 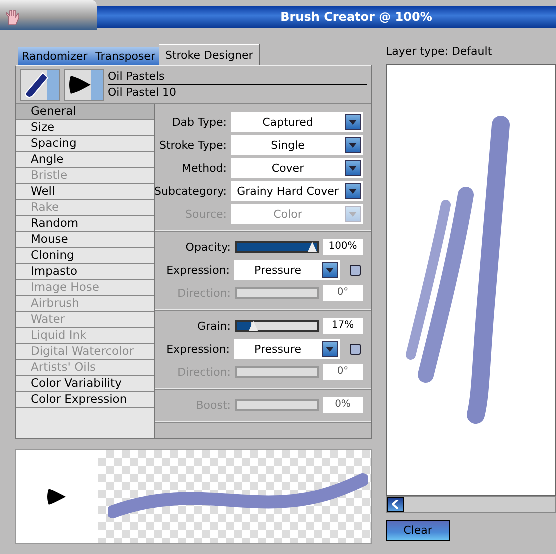 What do you see at coordinates (85, 256) in the screenshot?
I see `category-item: Cloning` at bounding box center [85, 256].